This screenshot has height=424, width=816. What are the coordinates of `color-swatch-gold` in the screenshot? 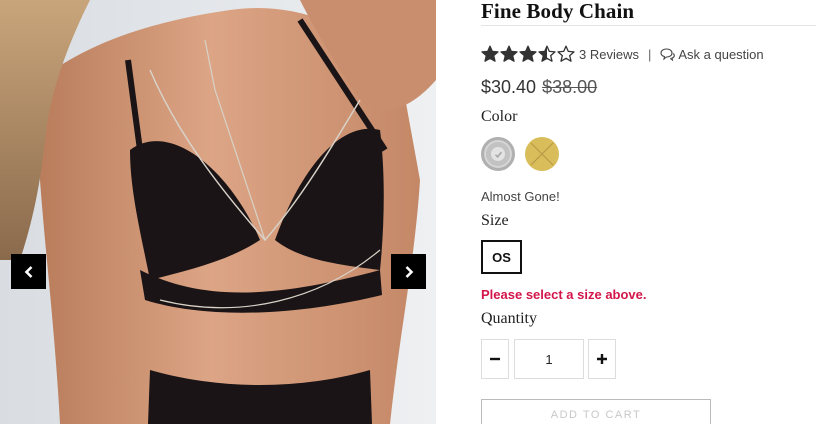 It's located at (542, 154).